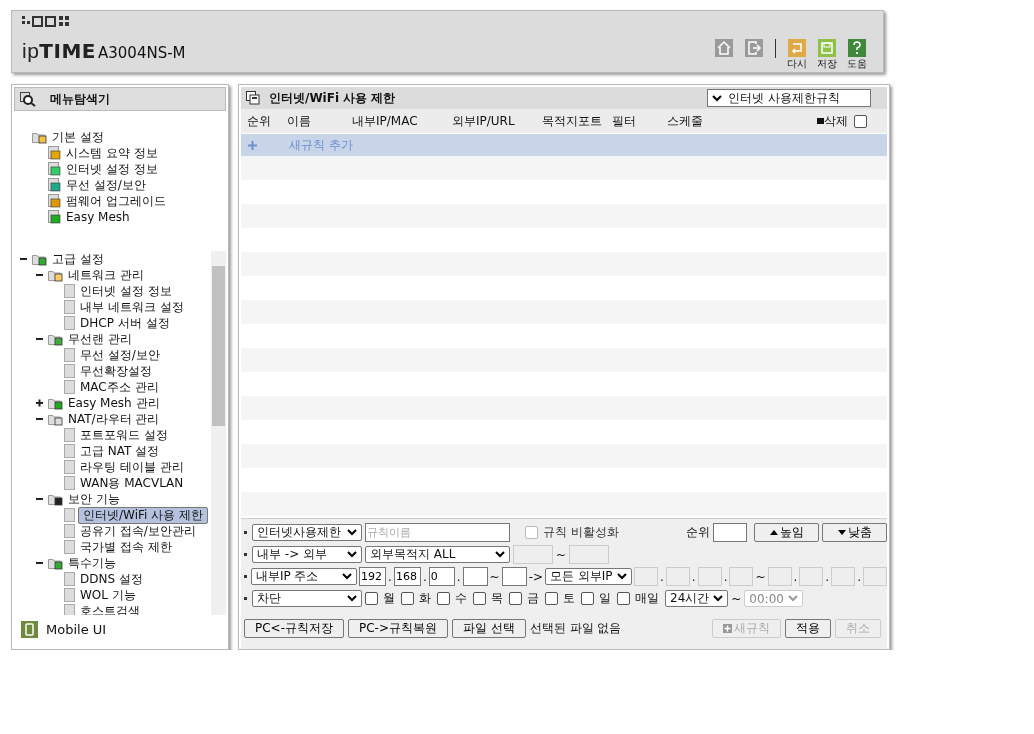  What do you see at coordinates (119, 387) in the screenshot?
I see `menu-item: MAC주소 관리` at bounding box center [119, 387].